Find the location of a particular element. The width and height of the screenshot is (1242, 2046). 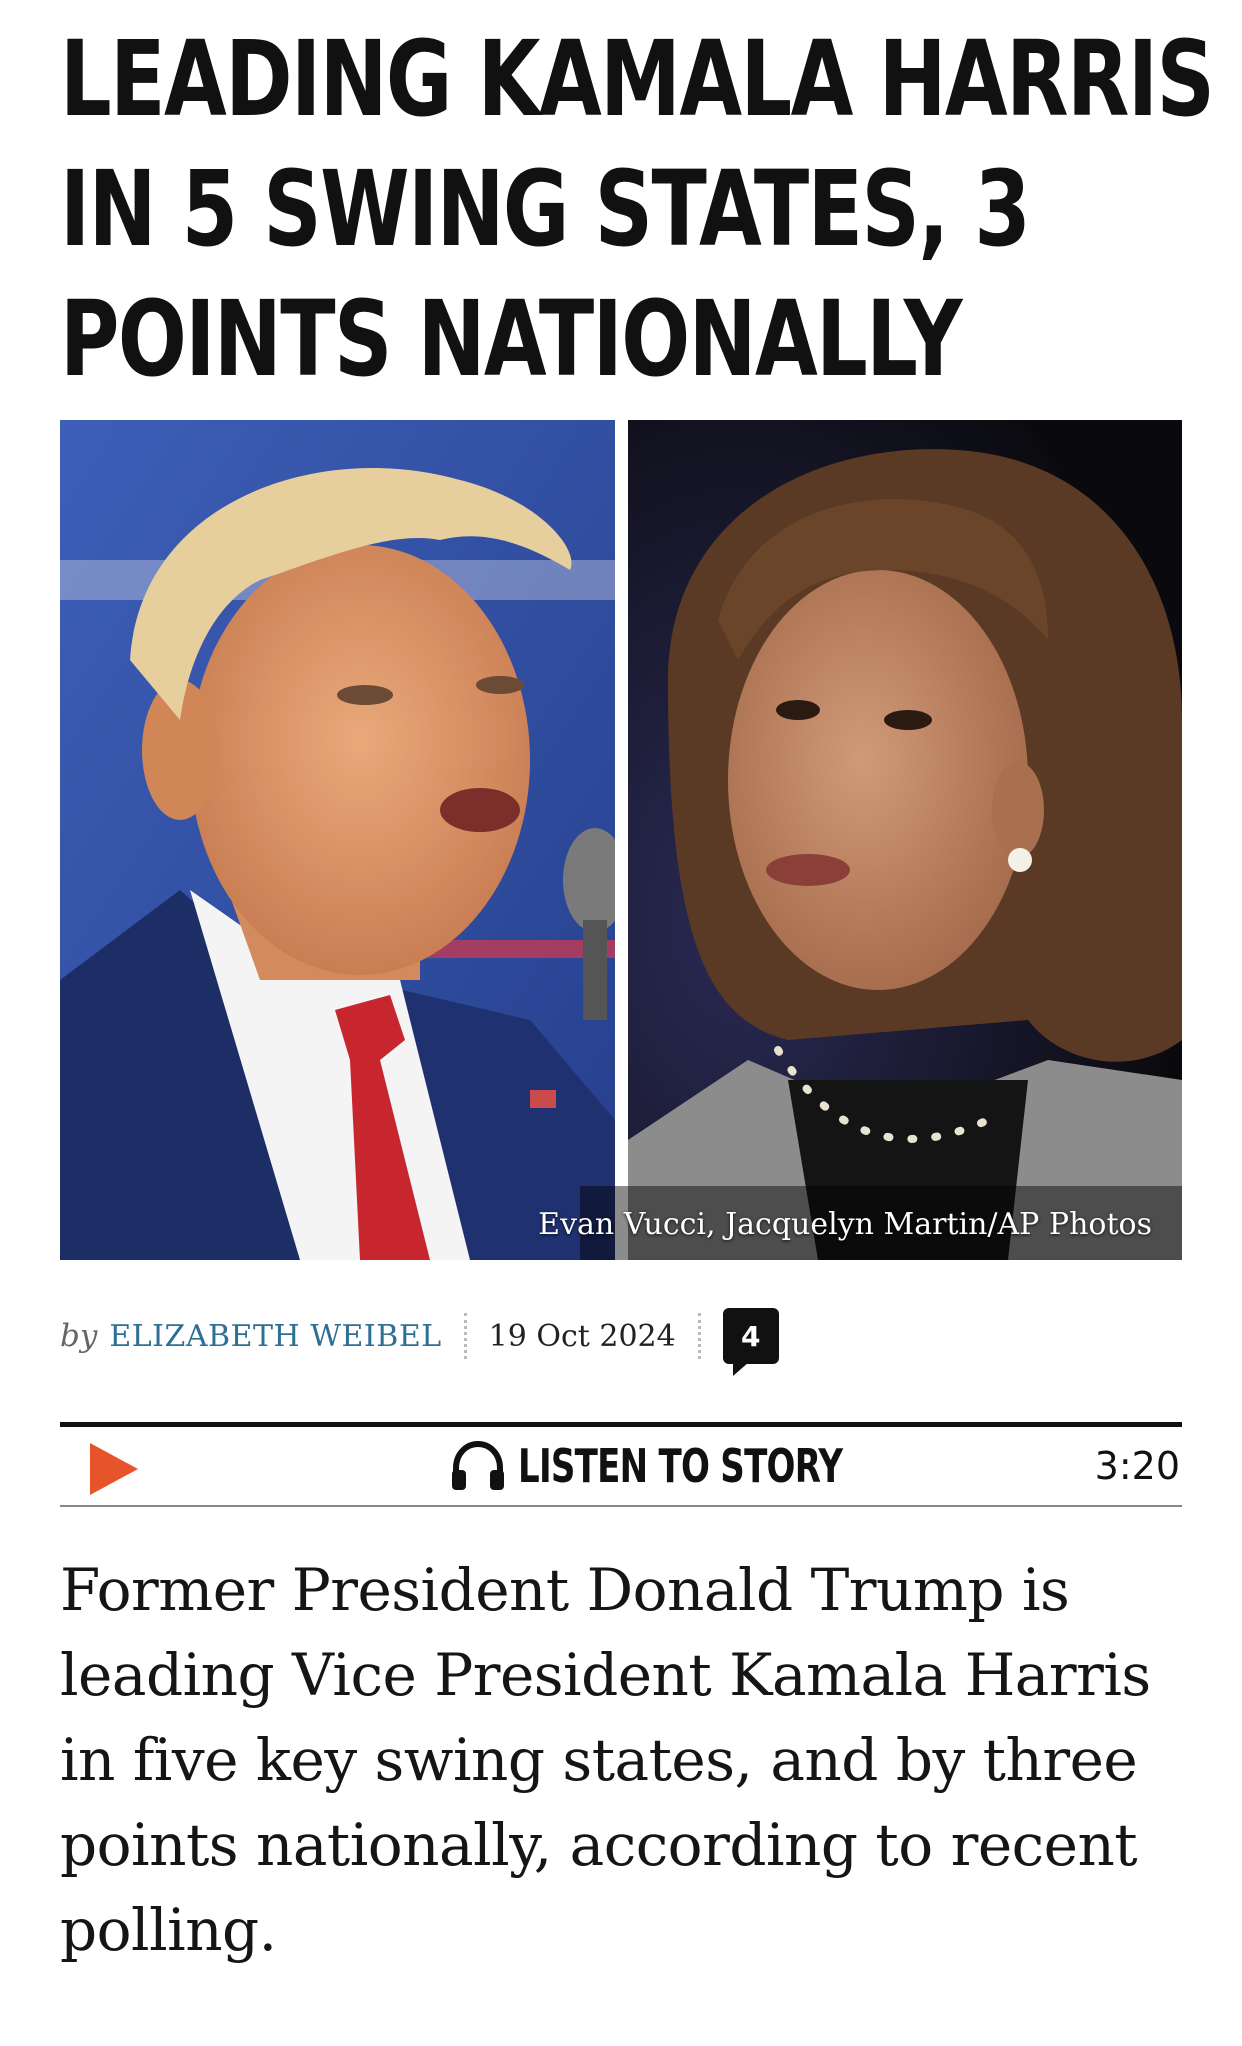

play-icon is located at coordinates (114, 1469).